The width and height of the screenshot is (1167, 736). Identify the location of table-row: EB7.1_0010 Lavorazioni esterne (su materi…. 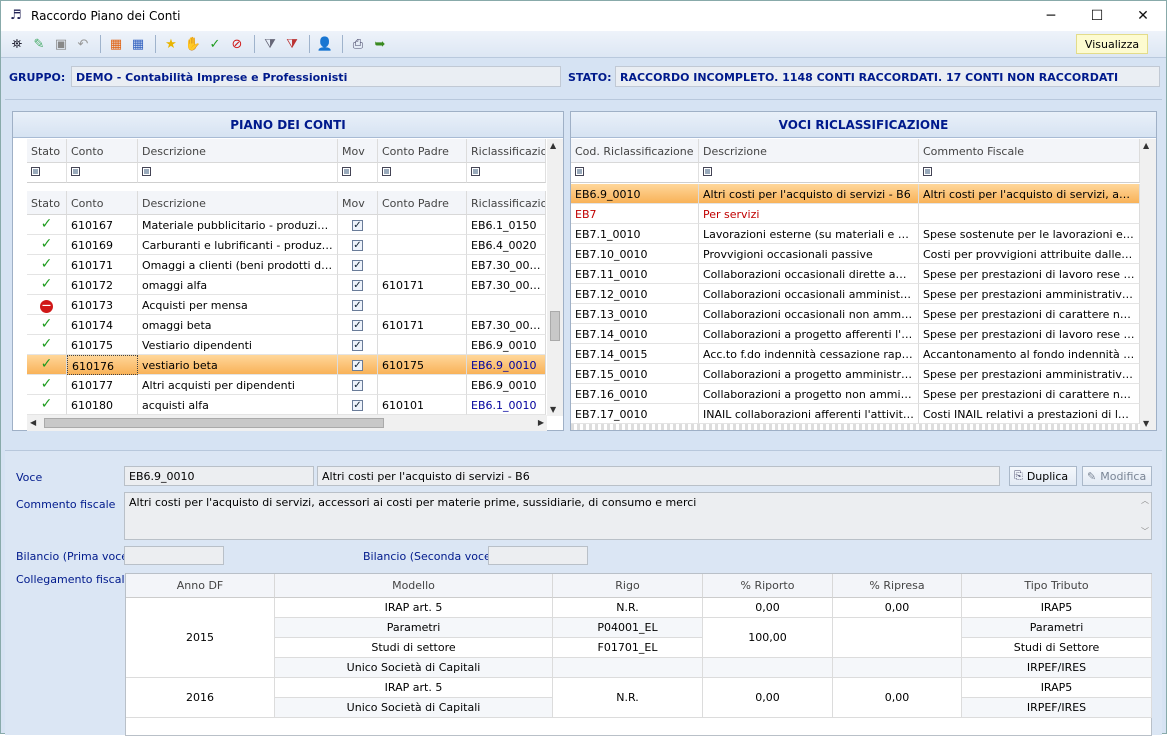
(855, 234).